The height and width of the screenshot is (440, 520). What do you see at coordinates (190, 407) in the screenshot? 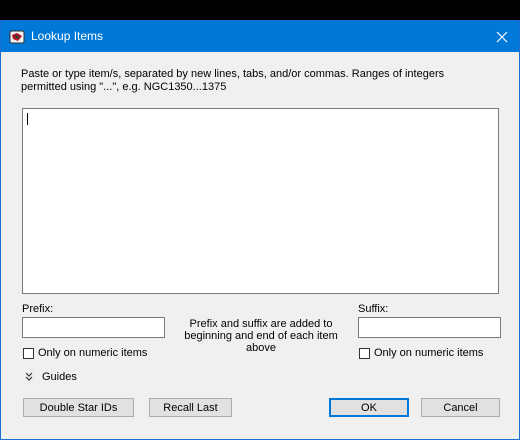
I see `recall-last-button: Recall Last` at bounding box center [190, 407].